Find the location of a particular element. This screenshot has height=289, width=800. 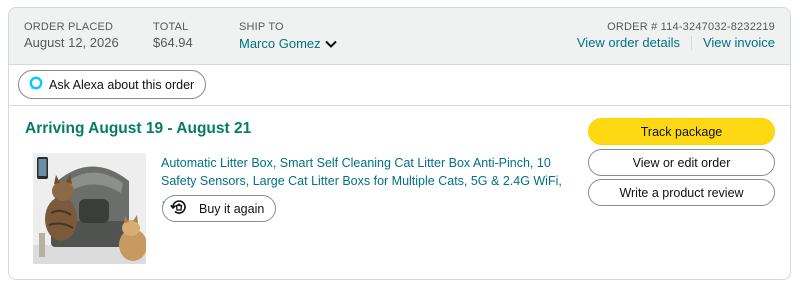

track-package-button: Track package is located at coordinates (681, 131).